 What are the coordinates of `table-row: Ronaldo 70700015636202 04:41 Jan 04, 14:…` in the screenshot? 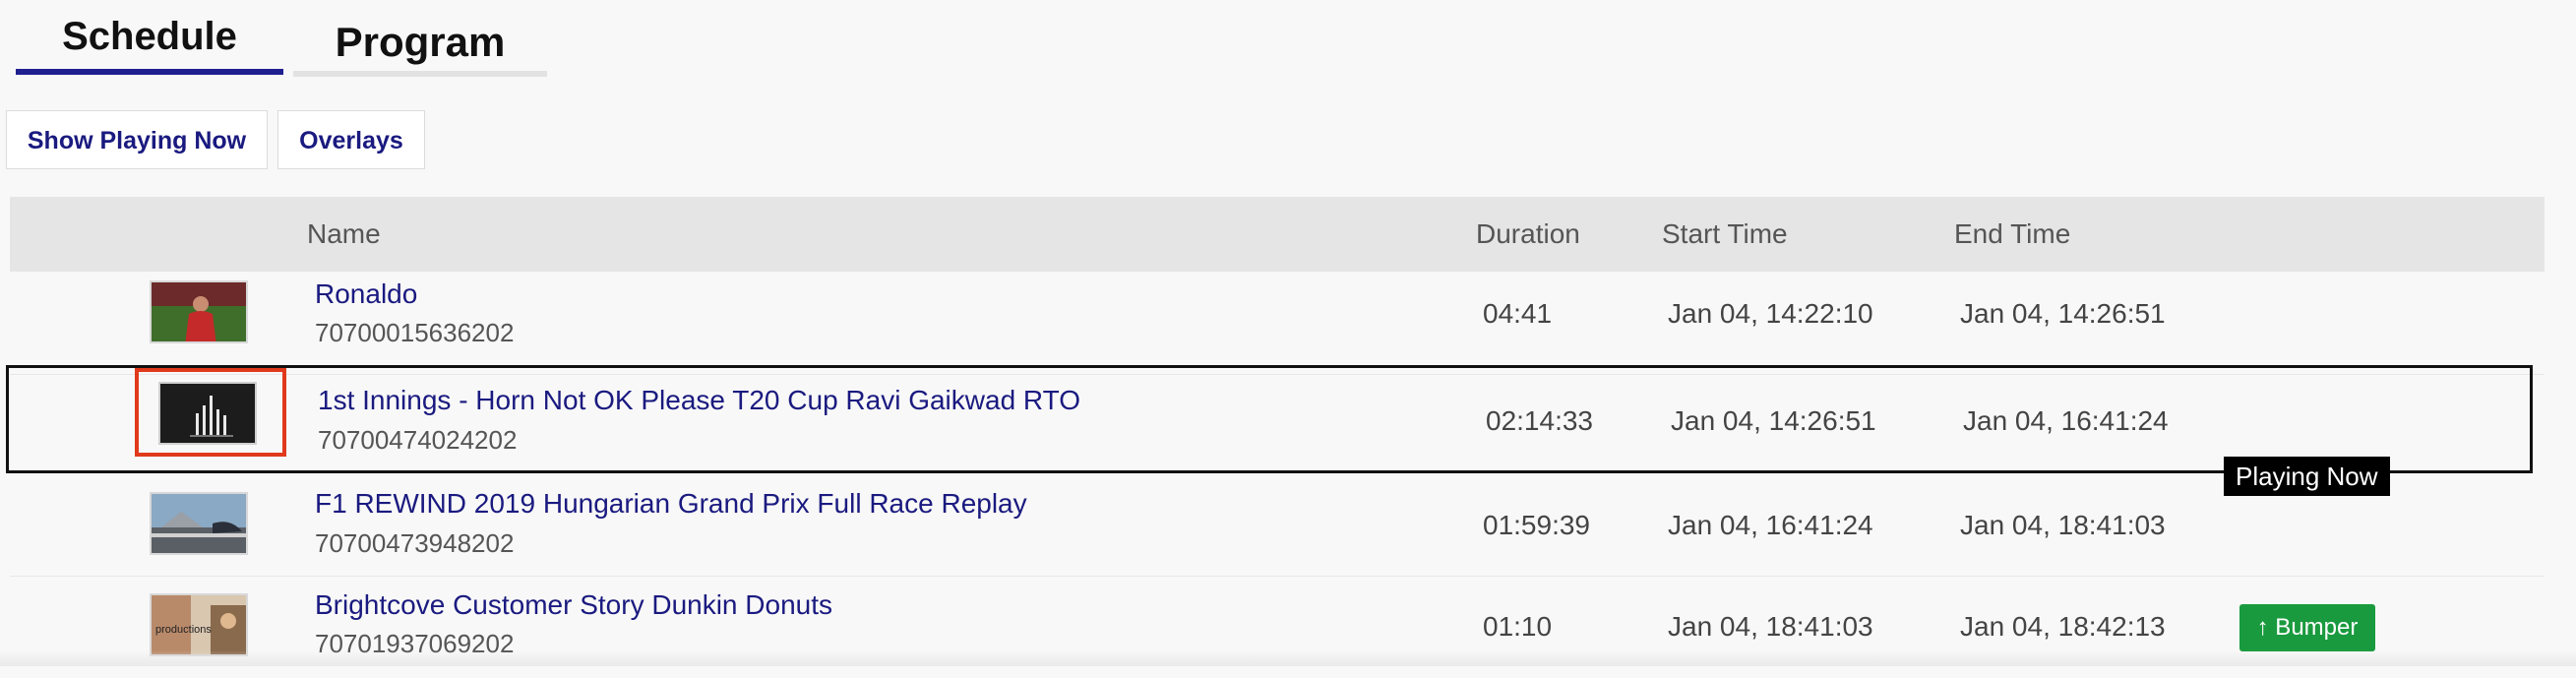 It's located at (1277, 324).